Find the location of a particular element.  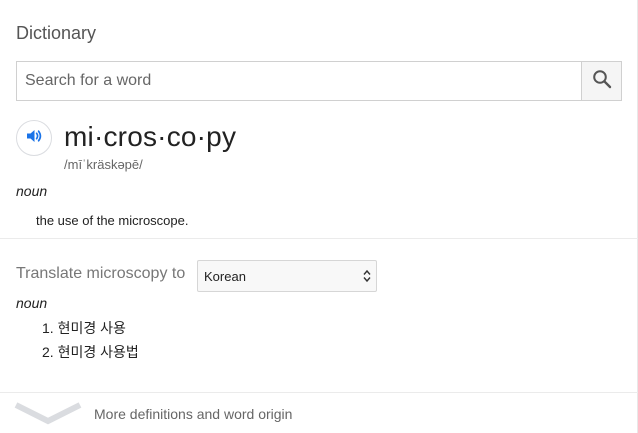

search-bar is located at coordinates (319, 81).